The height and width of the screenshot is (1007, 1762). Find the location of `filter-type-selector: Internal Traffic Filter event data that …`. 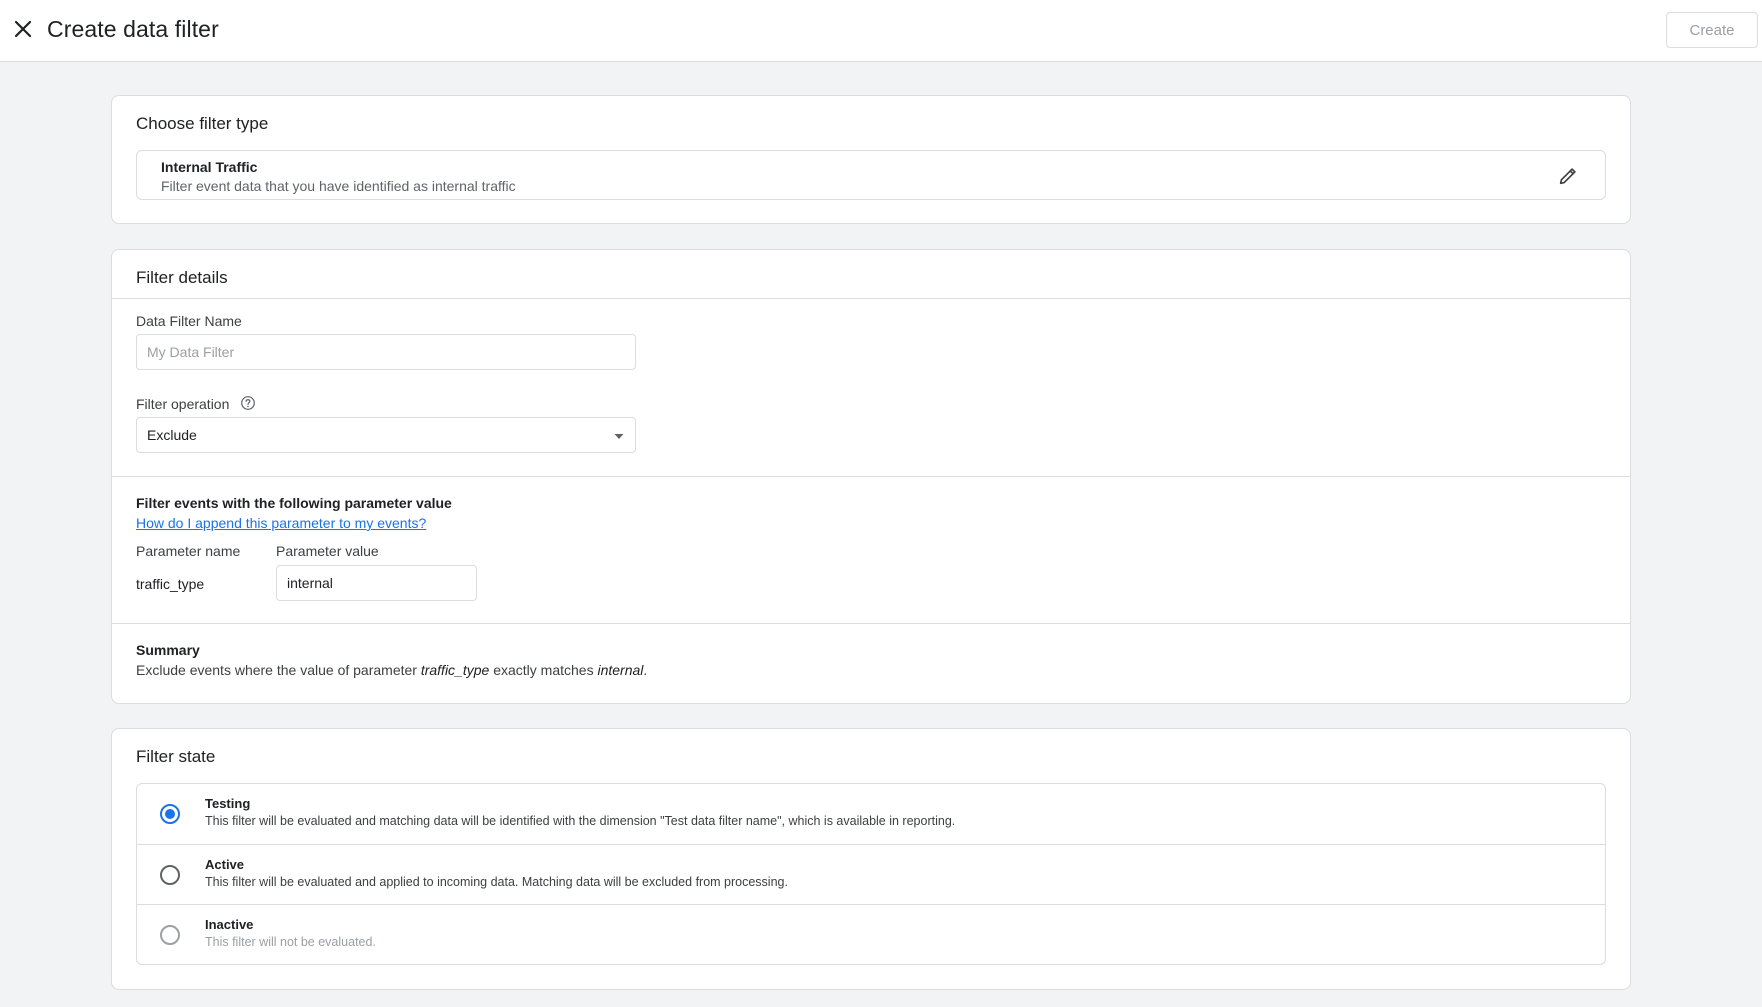

filter-type-selector: Internal Traffic Filter event data that … is located at coordinates (871, 175).